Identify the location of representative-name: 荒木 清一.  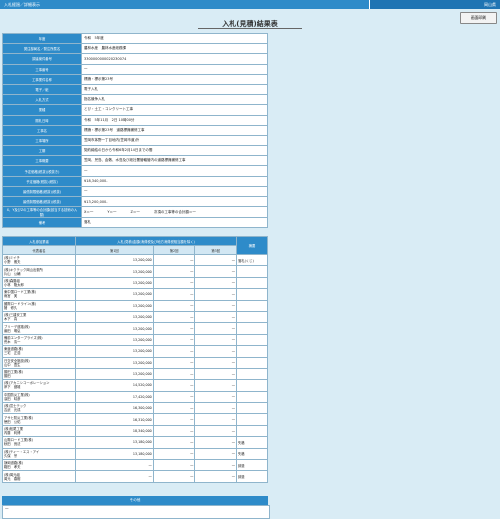
(12, 341).